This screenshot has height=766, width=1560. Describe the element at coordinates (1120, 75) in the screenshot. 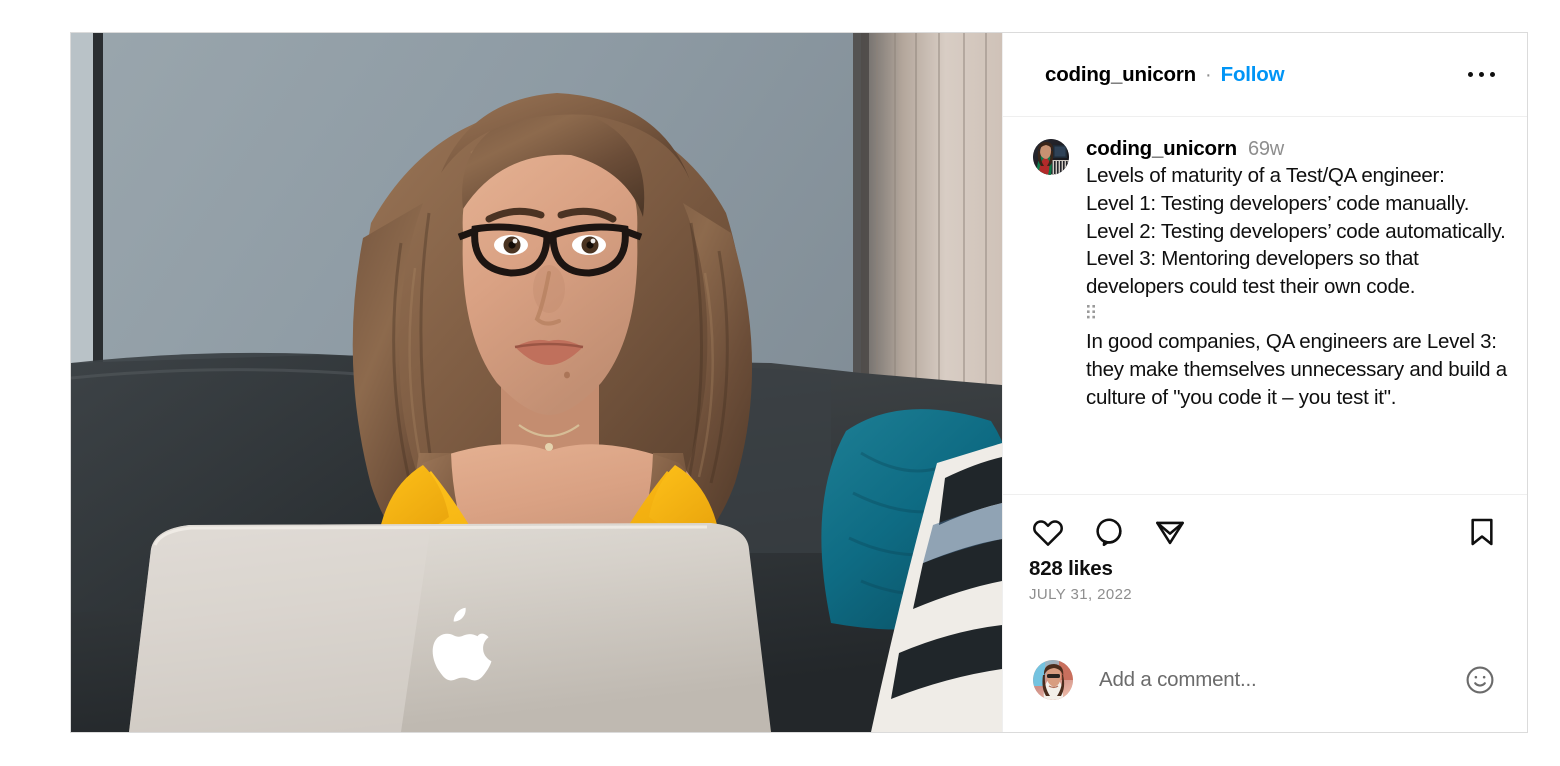

I see `header-username: coding_unicorn` at that location.